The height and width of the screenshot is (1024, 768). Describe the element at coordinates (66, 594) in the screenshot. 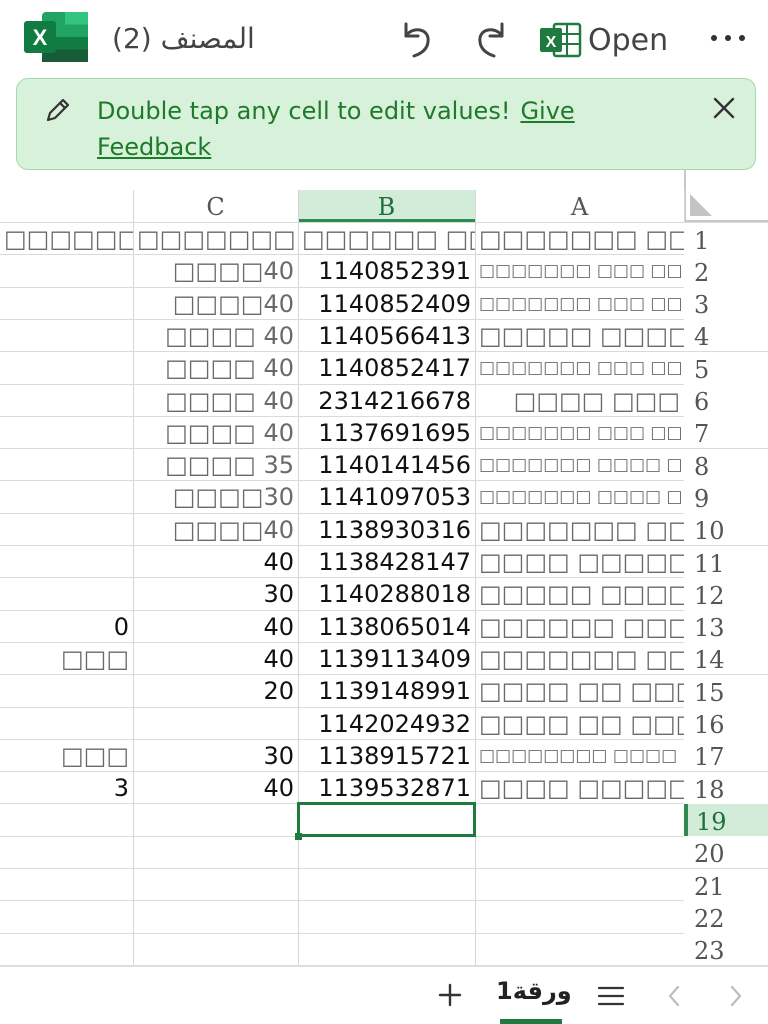

I see `cell-d12` at that location.